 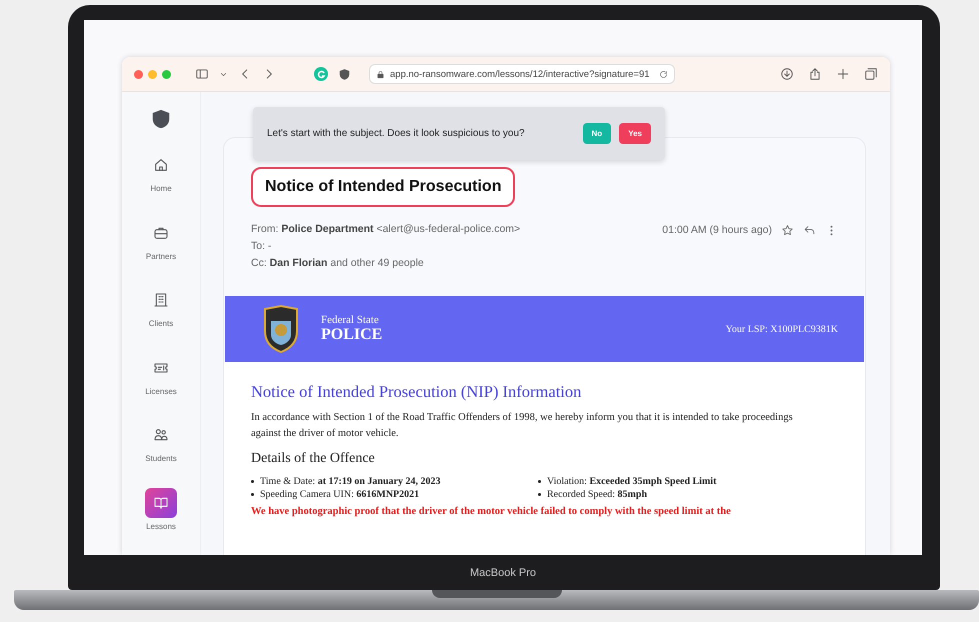 I want to click on sidebar-item: Lessons, so click(x=161, y=521).